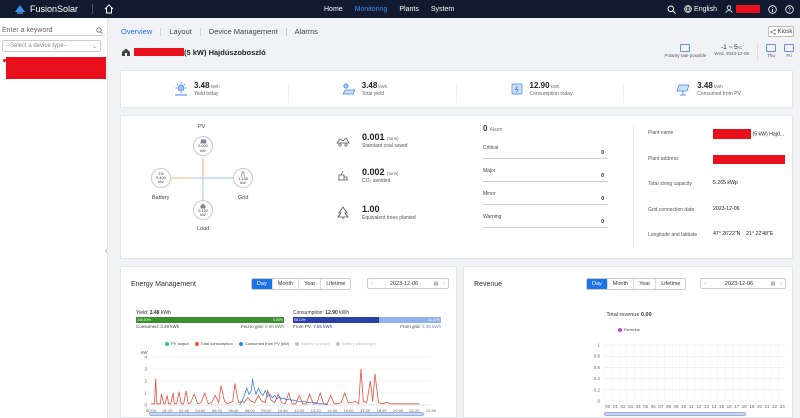  What do you see at coordinates (675, 414) in the screenshot?
I see `revenue-chart-zoom-slider` at bounding box center [675, 414].